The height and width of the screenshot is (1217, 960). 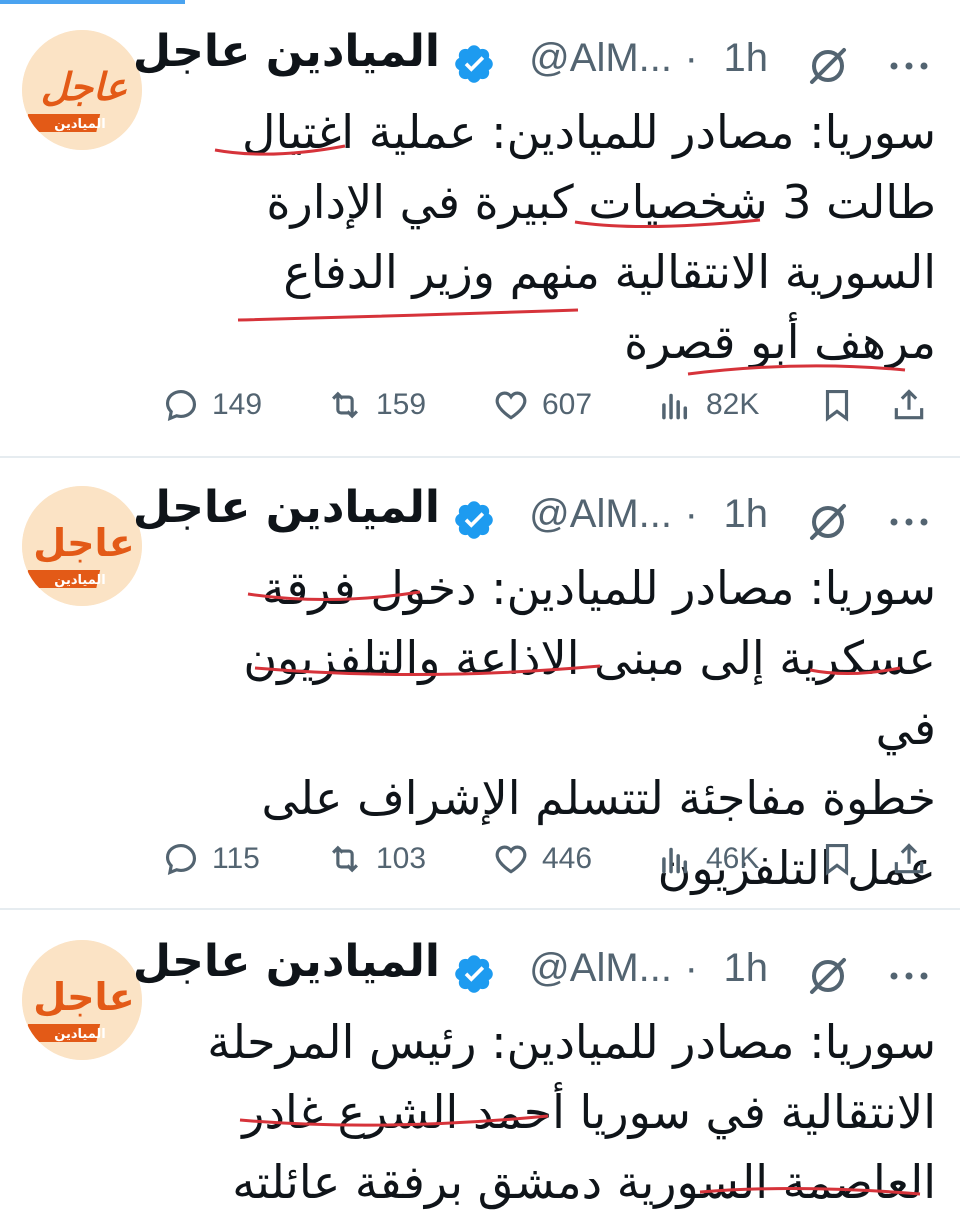 What do you see at coordinates (401, 404) in the screenshot?
I see `repost-count: 159` at bounding box center [401, 404].